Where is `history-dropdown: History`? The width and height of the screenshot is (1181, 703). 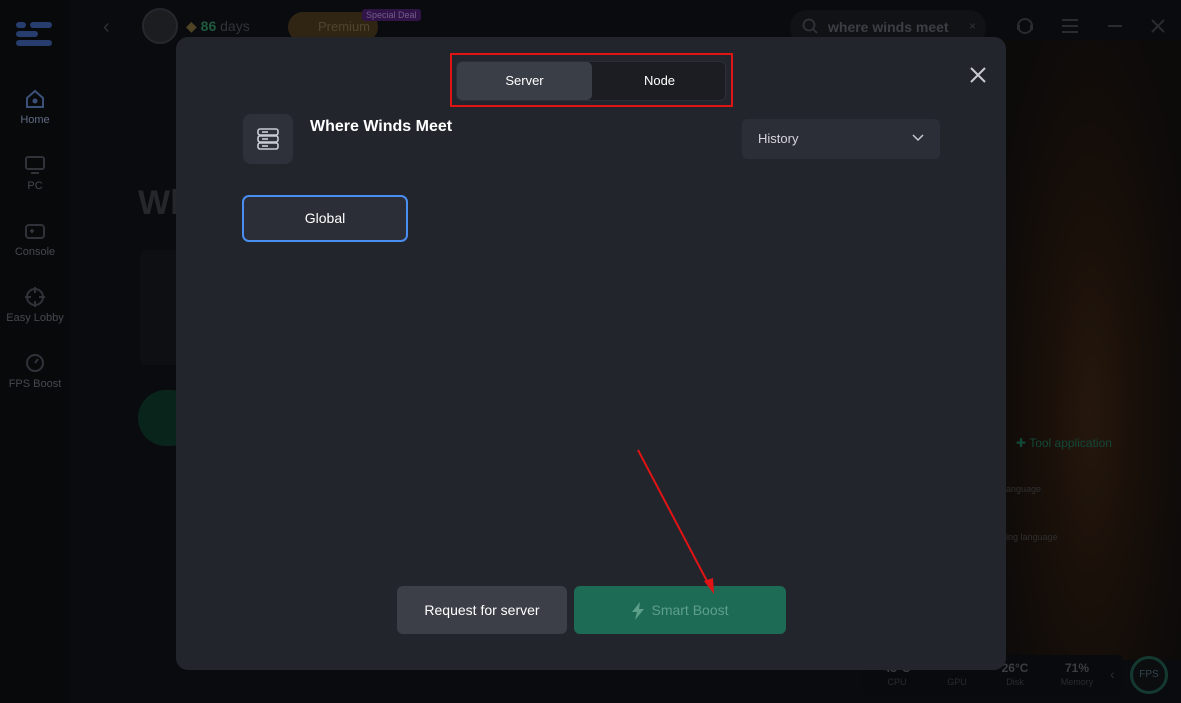 history-dropdown: History is located at coordinates (841, 139).